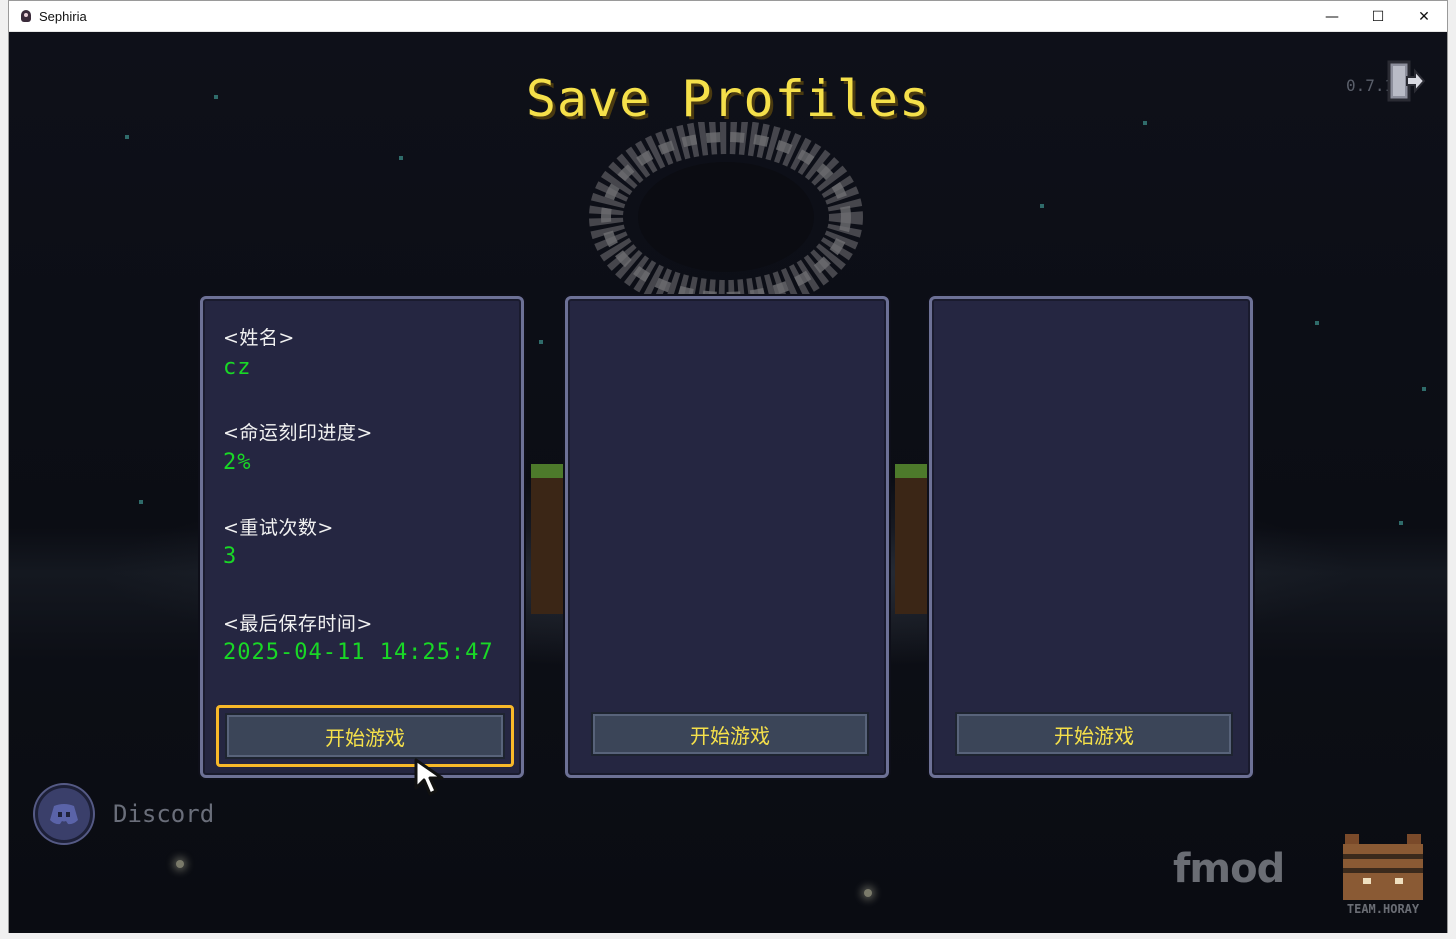 The image size is (1456, 939). I want to click on team-horay-logo-text: TEAM.HORAY, so click(1383, 909).